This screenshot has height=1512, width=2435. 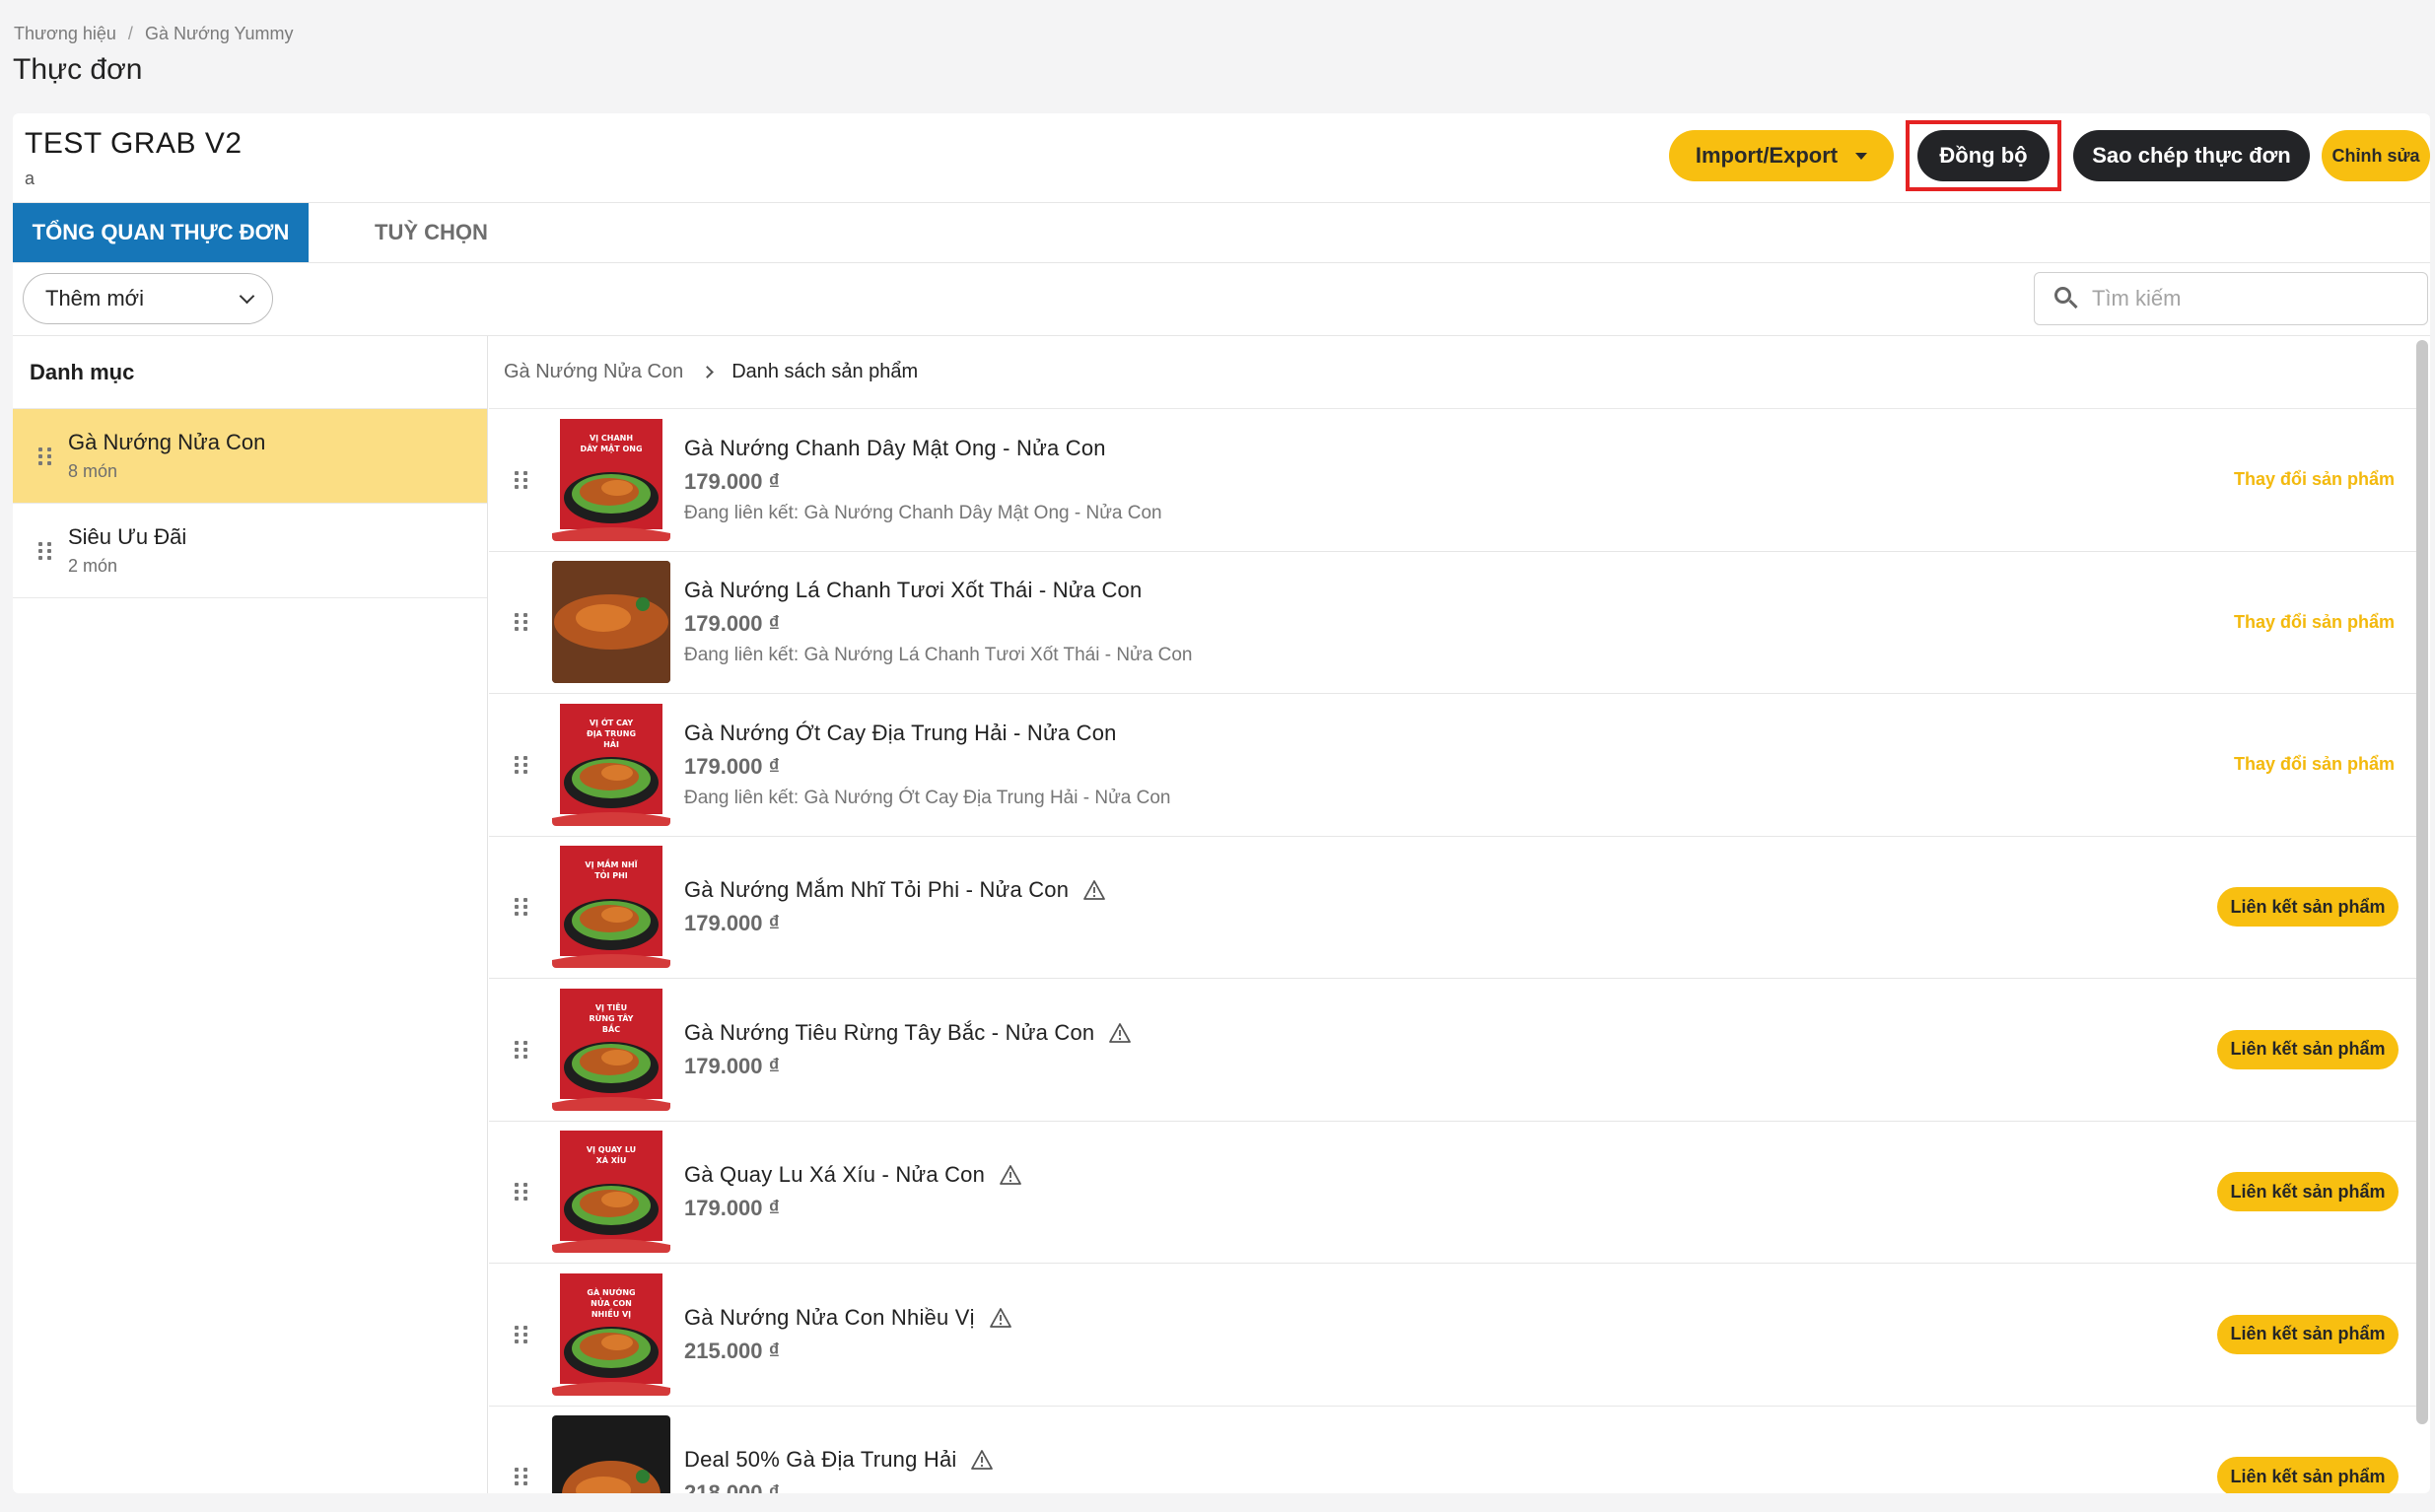 What do you see at coordinates (148, 298) in the screenshot?
I see `add-new-dropdown: Thêm mới` at bounding box center [148, 298].